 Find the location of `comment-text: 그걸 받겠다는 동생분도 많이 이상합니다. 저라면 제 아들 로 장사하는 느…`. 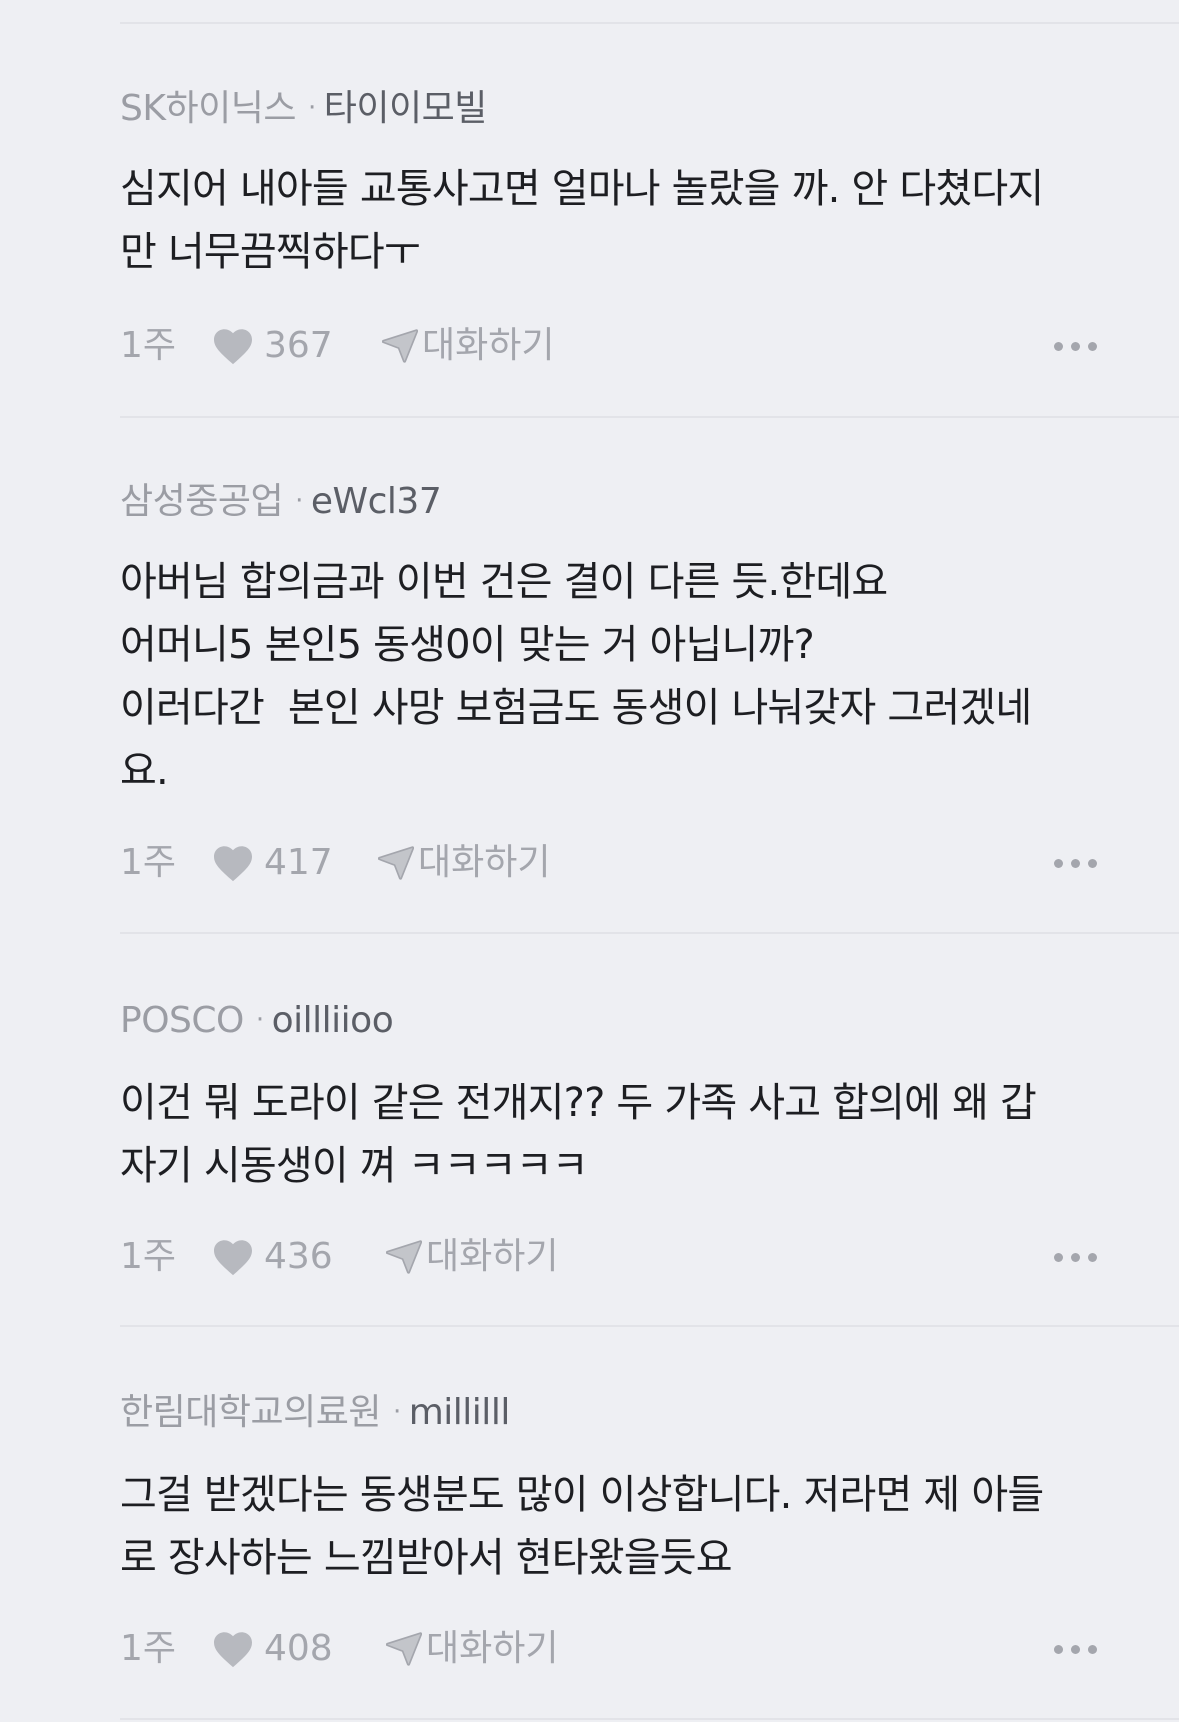

comment-text: 그걸 받겠다는 동생분도 많이 이상합니다. 저라면 제 아들 로 장사하는 느… is located at coordinates (582, 1526).